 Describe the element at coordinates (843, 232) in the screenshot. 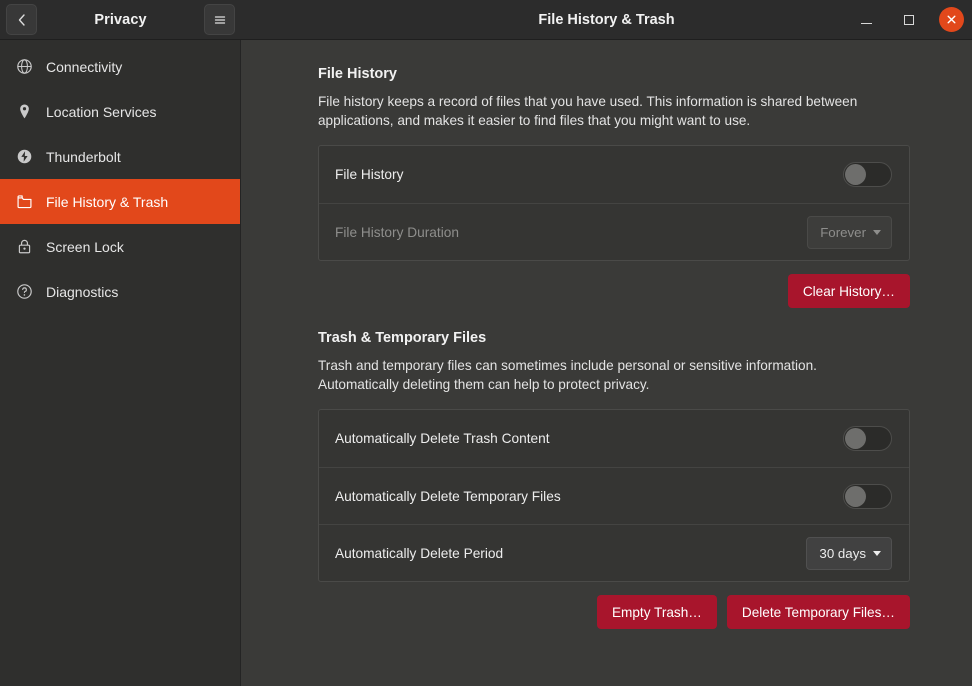

I see `dropdown-value: Forever` at that location.